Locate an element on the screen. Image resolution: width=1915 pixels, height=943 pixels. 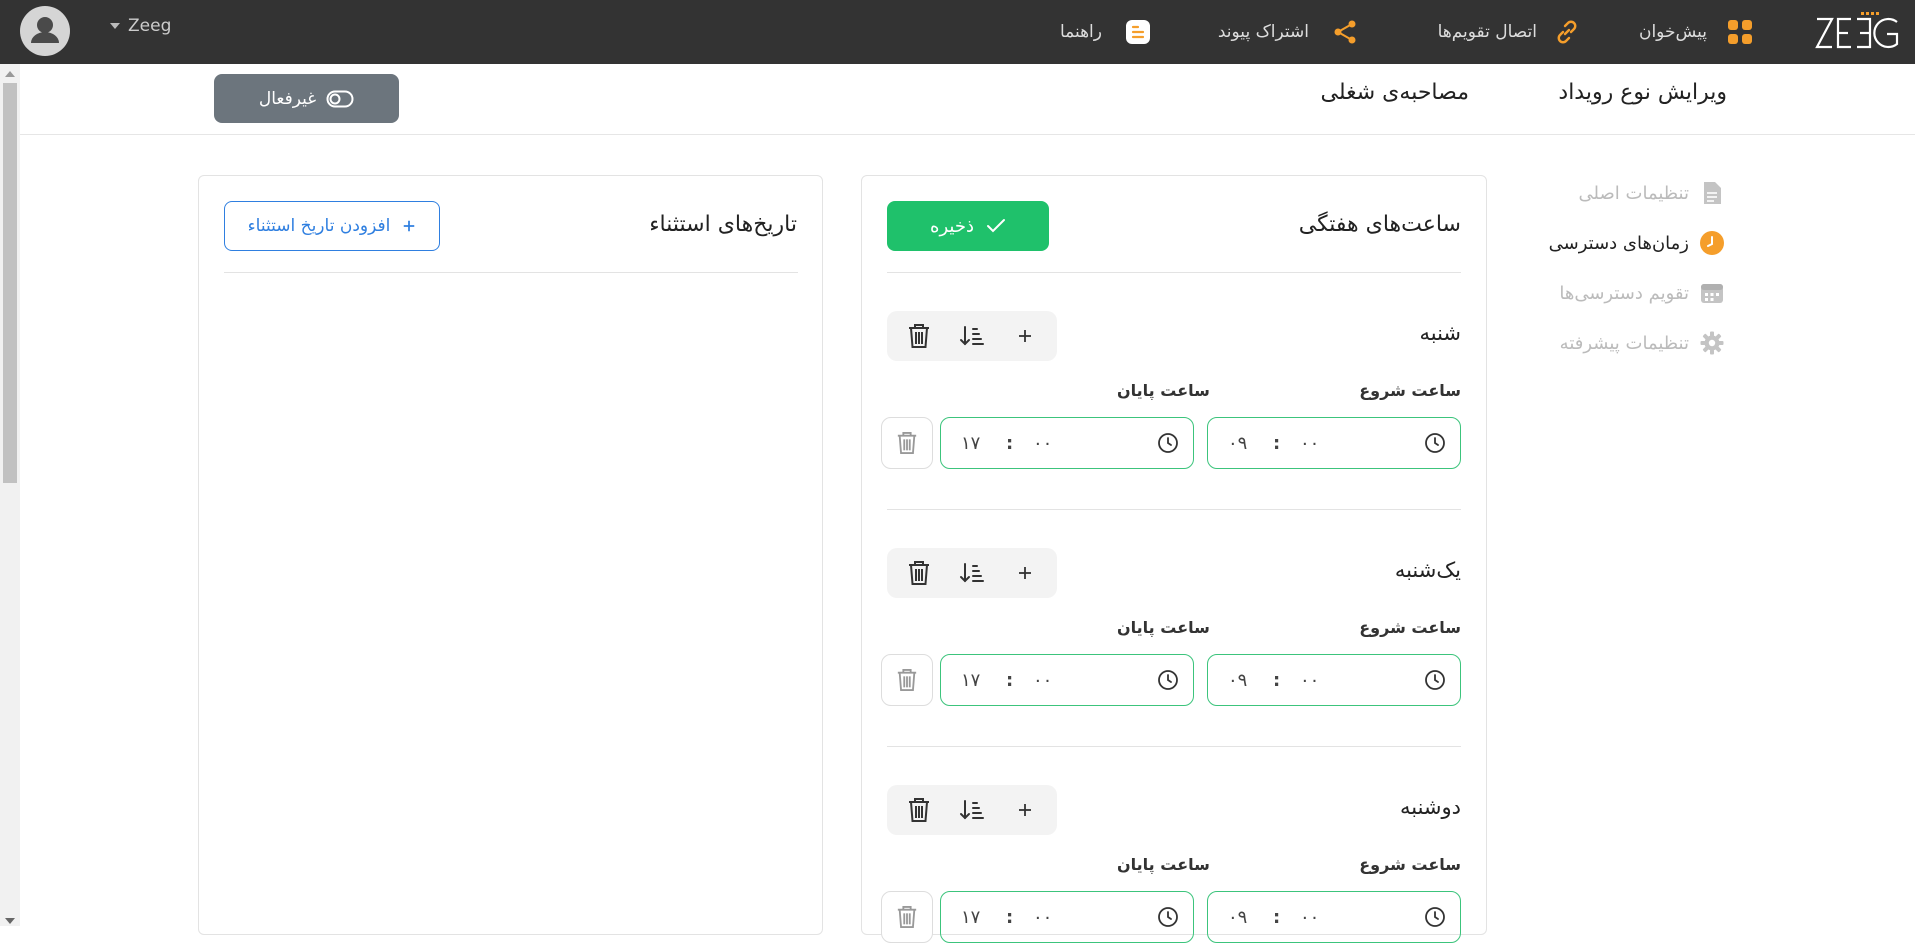
zeeg-logo is located at coordinates (1858, 32).